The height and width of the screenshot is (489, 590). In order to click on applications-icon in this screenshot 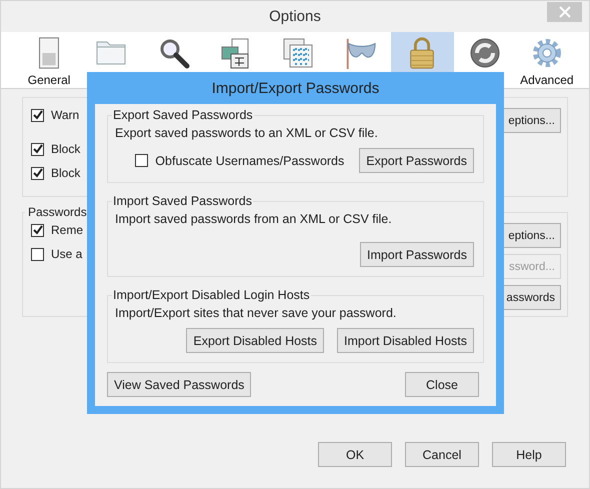, I will do `click(298, 53)`.